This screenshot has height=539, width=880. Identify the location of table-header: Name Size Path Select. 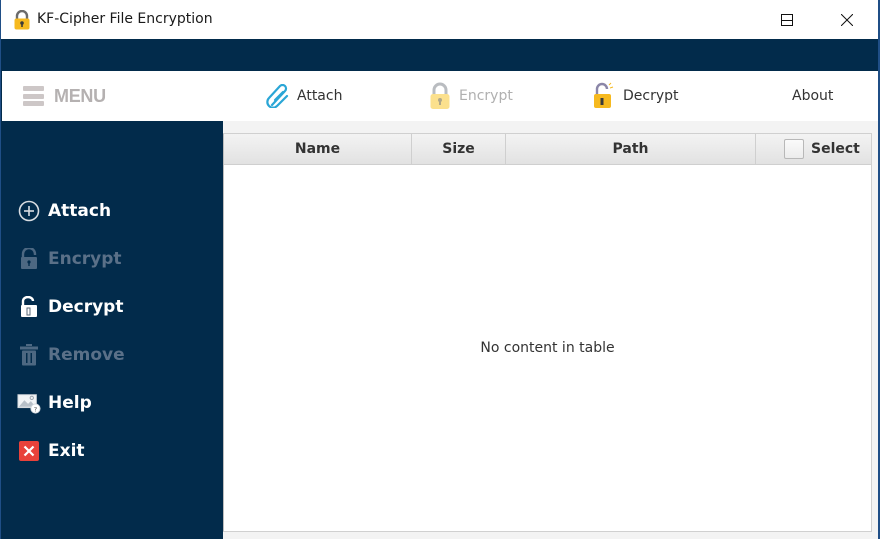
(547, 149).